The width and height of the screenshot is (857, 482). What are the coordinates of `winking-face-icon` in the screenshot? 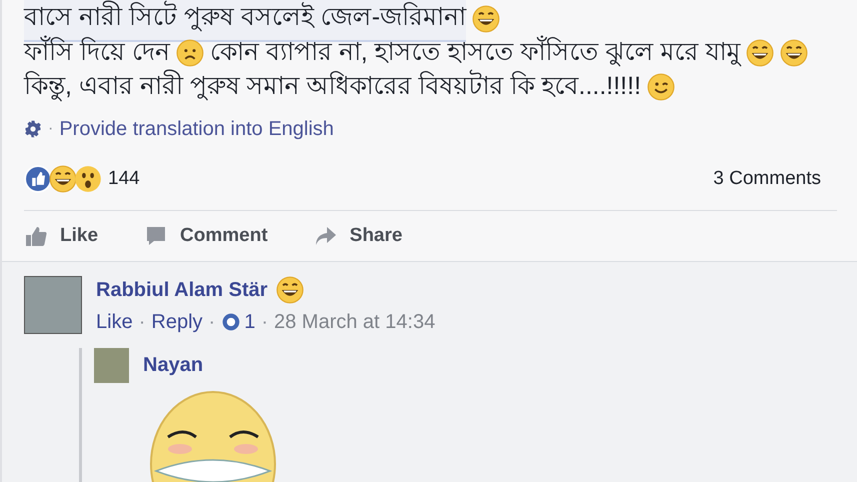 It's located at (661, 87).